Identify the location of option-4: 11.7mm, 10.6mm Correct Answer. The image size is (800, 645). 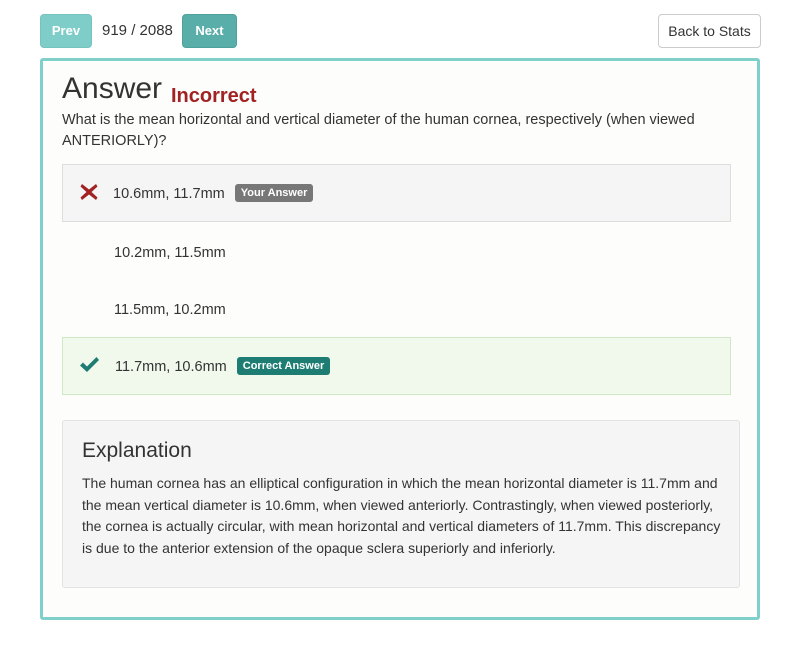
(396, 366).